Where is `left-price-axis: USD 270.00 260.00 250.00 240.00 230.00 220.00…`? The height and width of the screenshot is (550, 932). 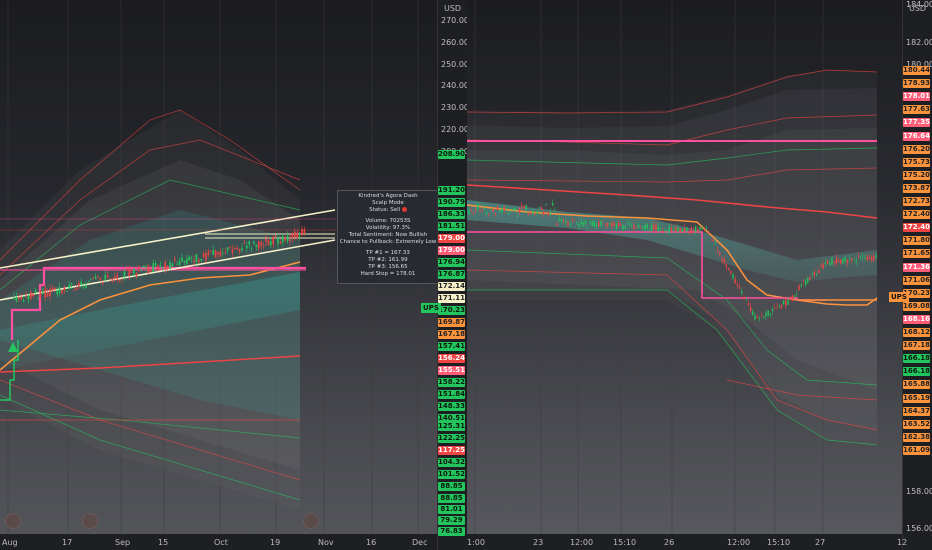 left-price-axis: USD 270.00 260.00 250.00 240.00 230.00 220.00… is located at coordinates (453, 275).